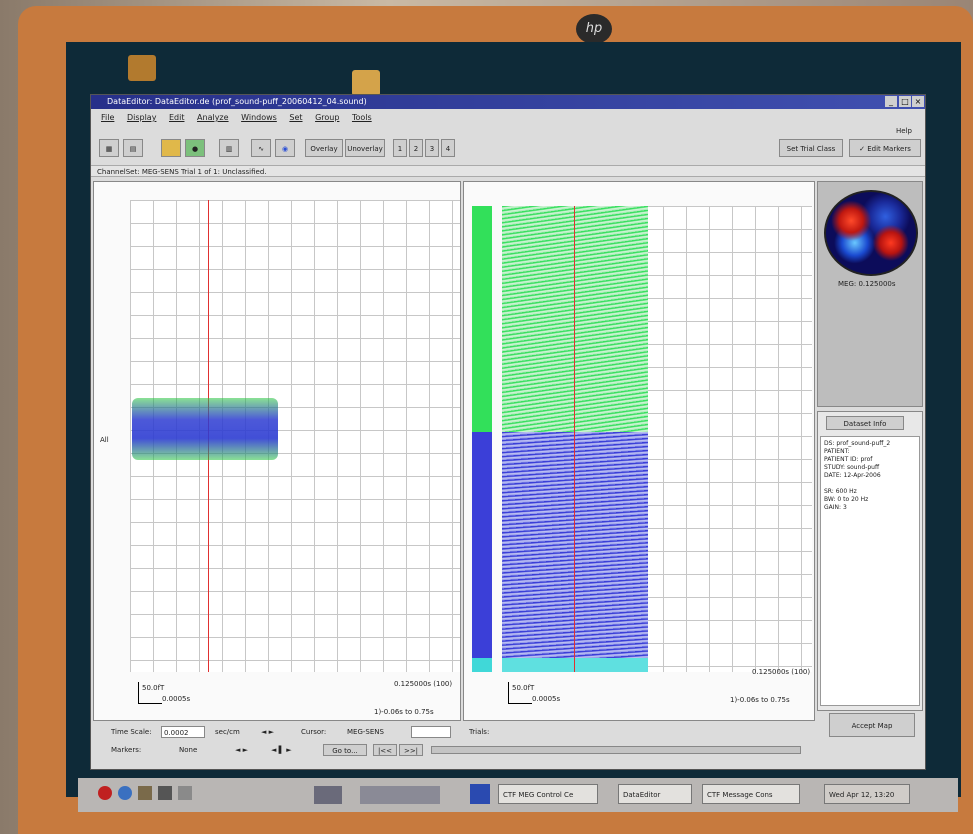  I want to click on page-button-1: 1, so click(400, 148).